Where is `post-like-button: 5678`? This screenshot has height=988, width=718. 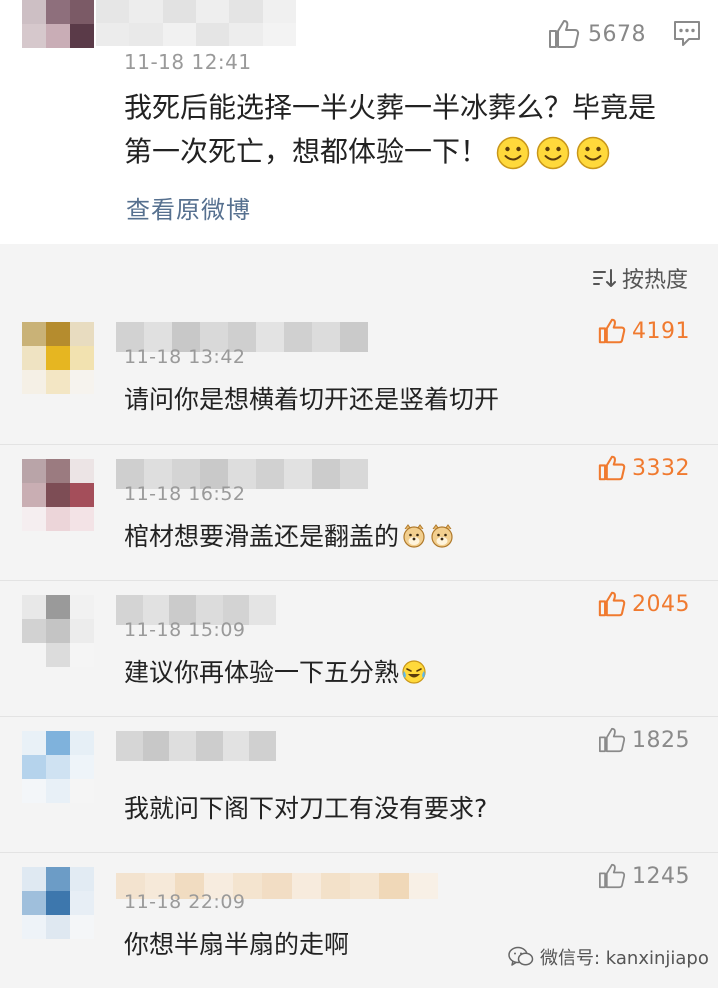
post-like-button: 5678 is located at coordinates (597, 34).